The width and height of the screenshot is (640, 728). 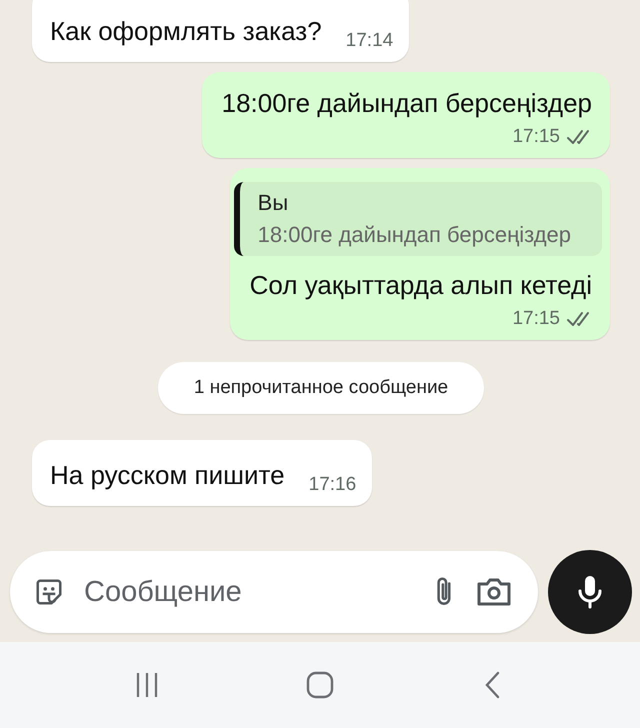 I want to click on message-field: Сообщение, so click(x=274, y=592).